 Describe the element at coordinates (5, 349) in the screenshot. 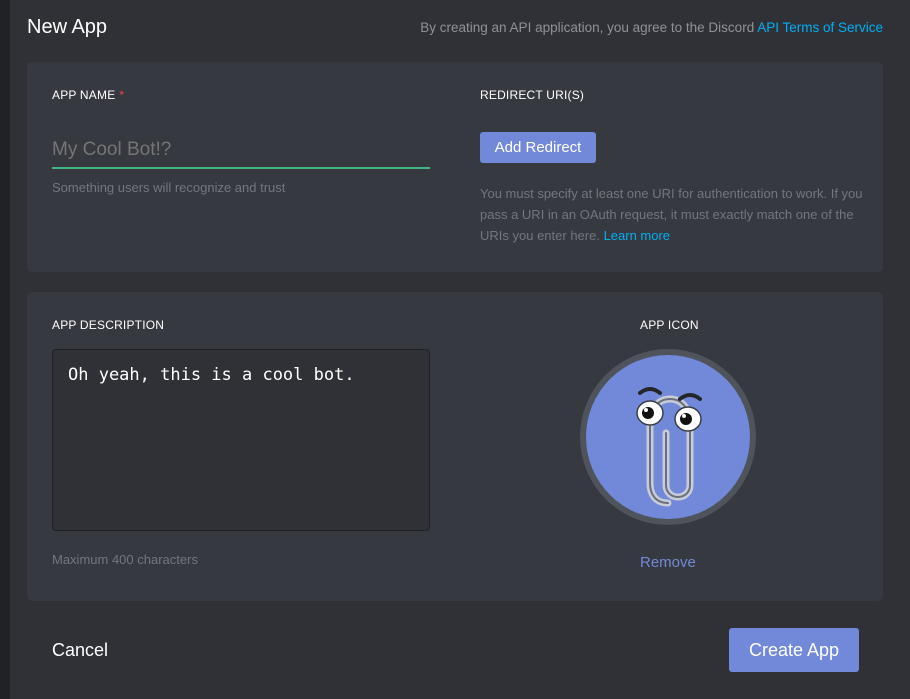

I see `left-edge-strip` at that location.